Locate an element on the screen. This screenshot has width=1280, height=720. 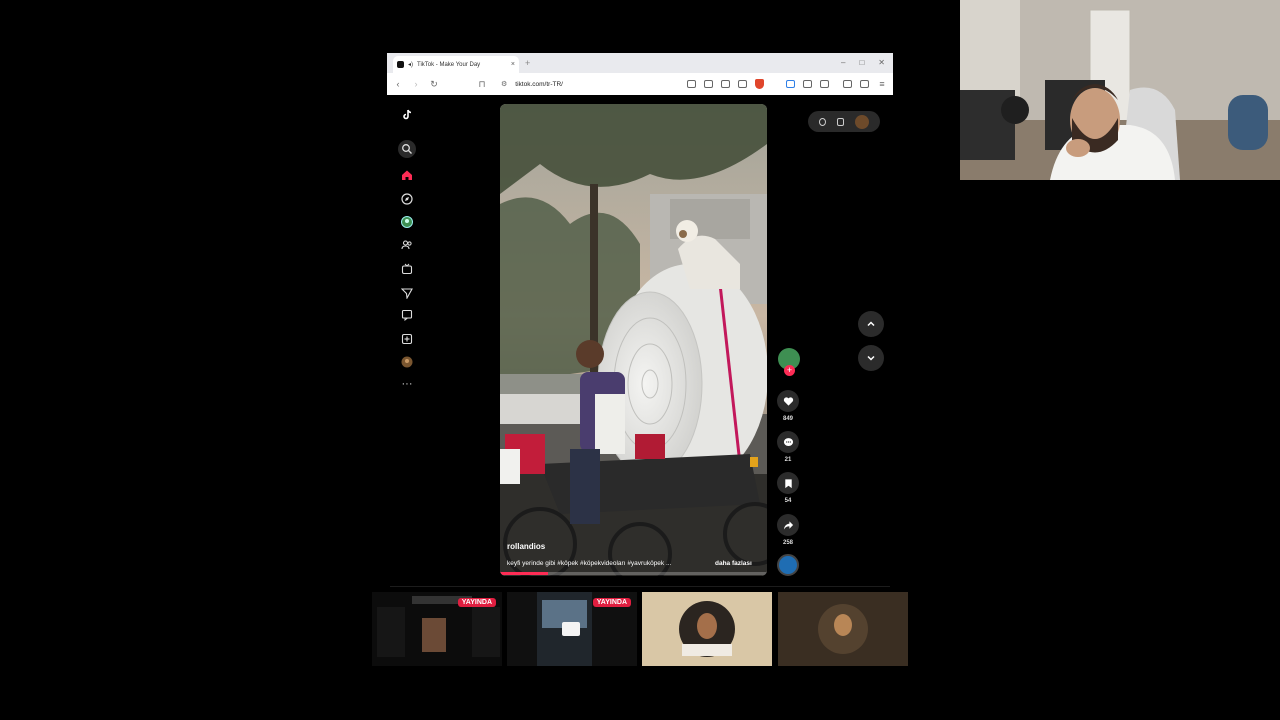
home-icon is located at coordinates (407, 175).